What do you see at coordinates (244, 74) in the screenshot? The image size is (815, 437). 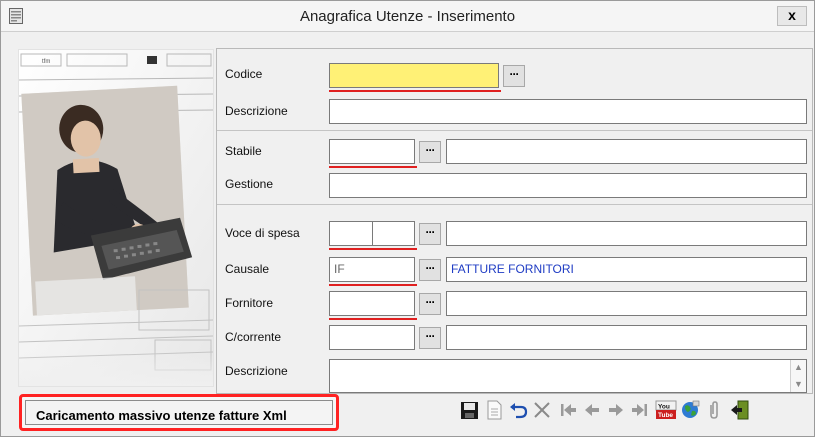 I see `codice-label: Codice` at bounding box center [244, 74].